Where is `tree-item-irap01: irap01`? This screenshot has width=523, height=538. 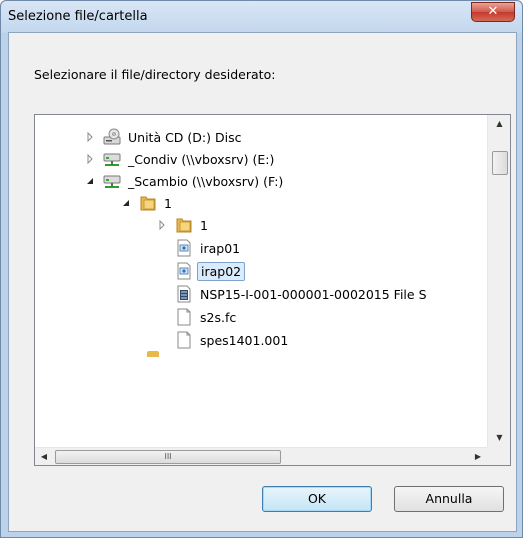
tree-item-irap01: irap01 is located at coordinates (209, 248).